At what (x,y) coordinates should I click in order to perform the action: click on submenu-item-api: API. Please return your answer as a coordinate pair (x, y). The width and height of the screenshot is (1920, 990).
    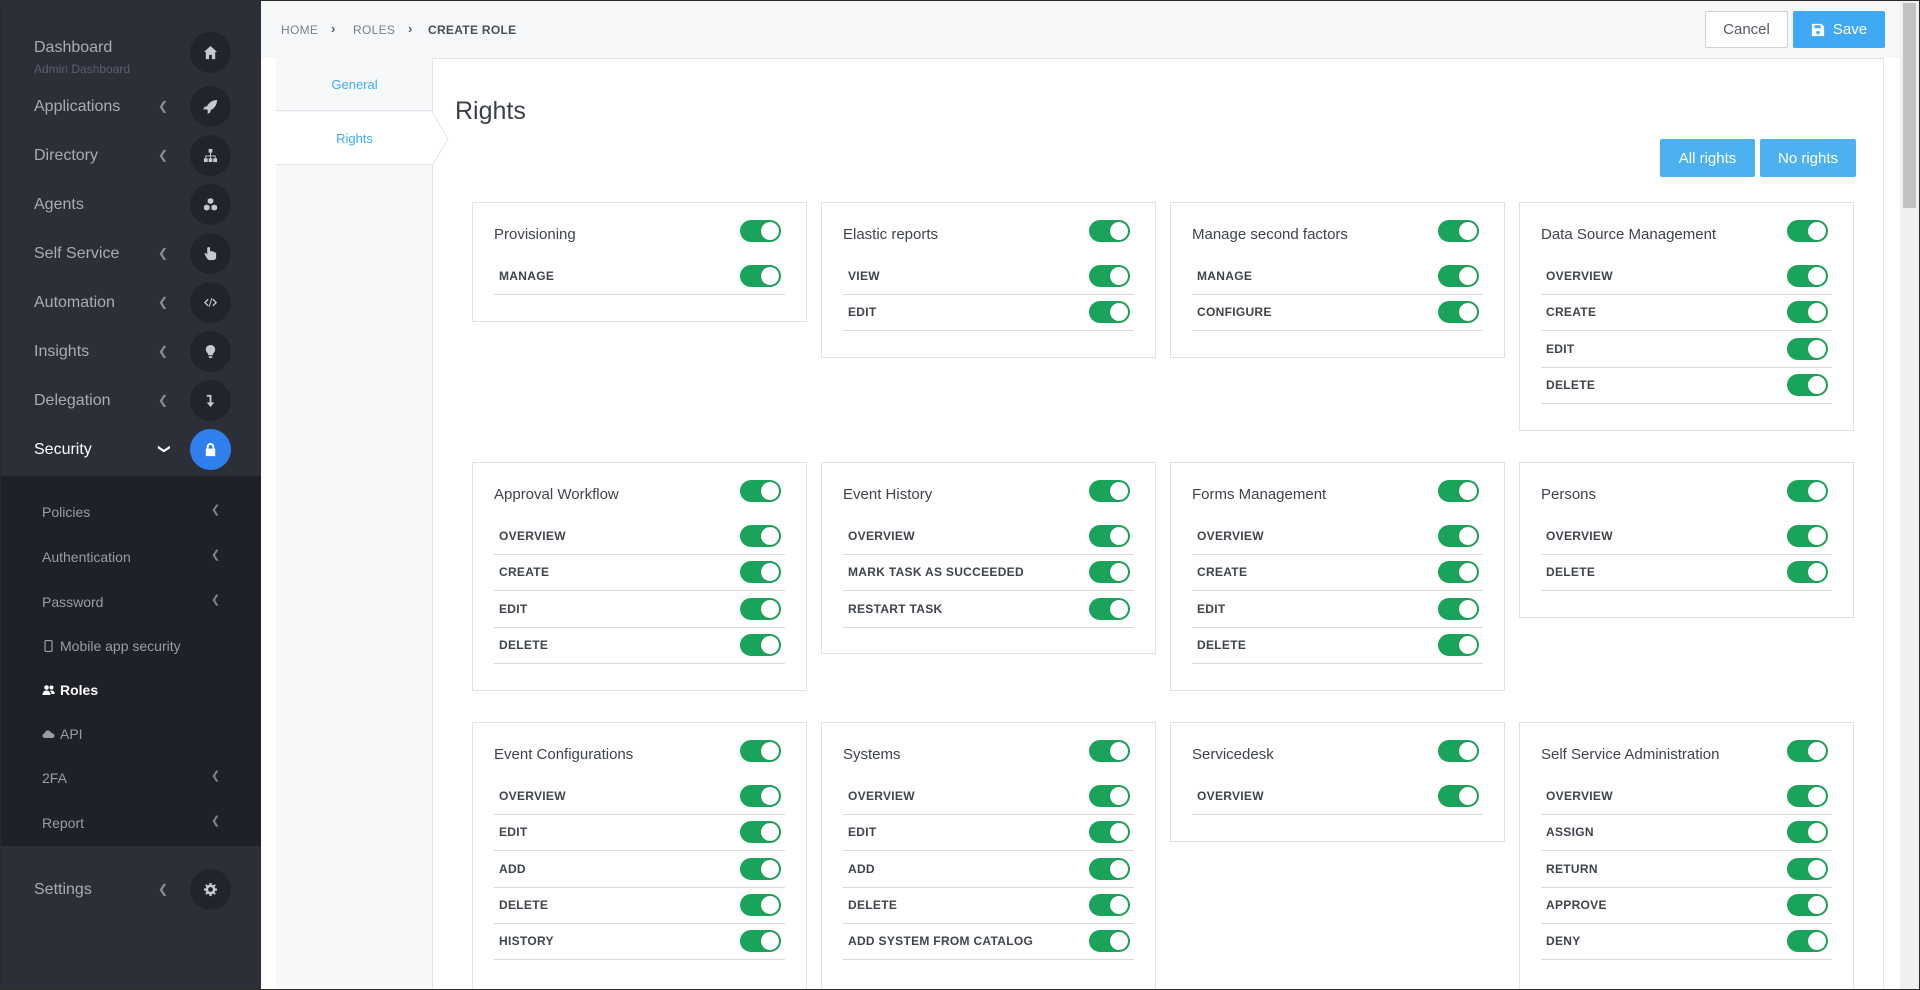
    Looking at the image, I should click on (130, 740).